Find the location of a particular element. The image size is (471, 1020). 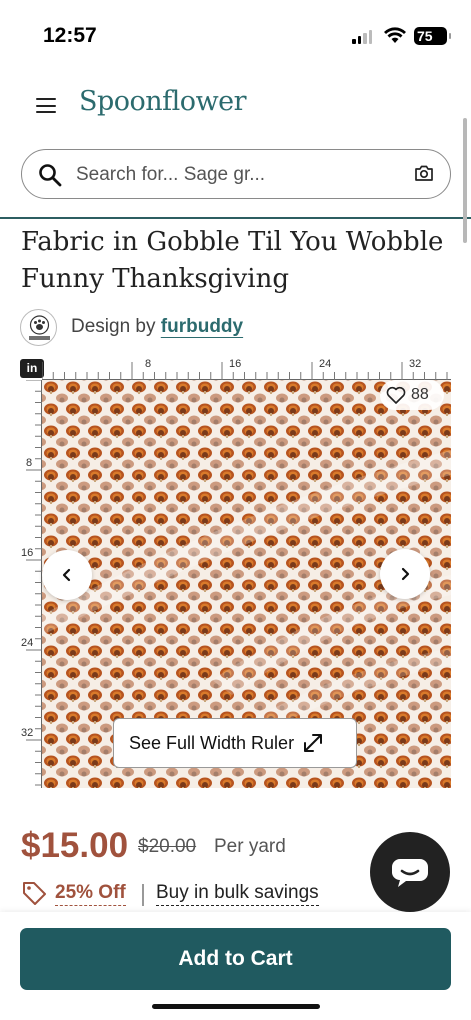

bulk-savings-link: Buy in bulk savings is located at coordinates (237, 894).